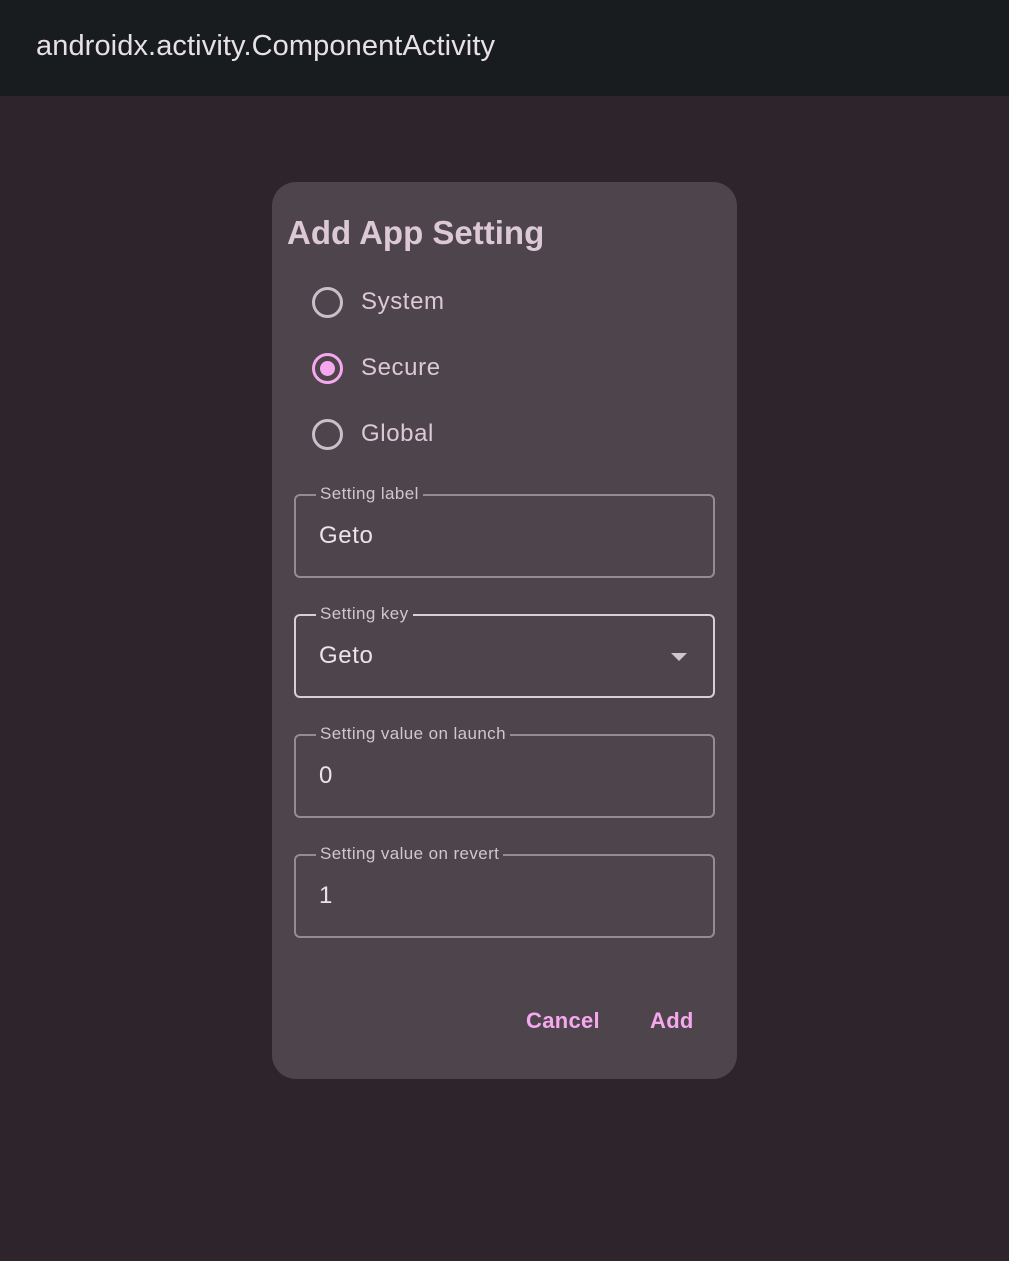 This screenshot has height=1261, width=1009. Describe the element at coordinates (504, 48) in the screenshot. I see `app-bar: androidx.activity.ComponentActivity` at that location.